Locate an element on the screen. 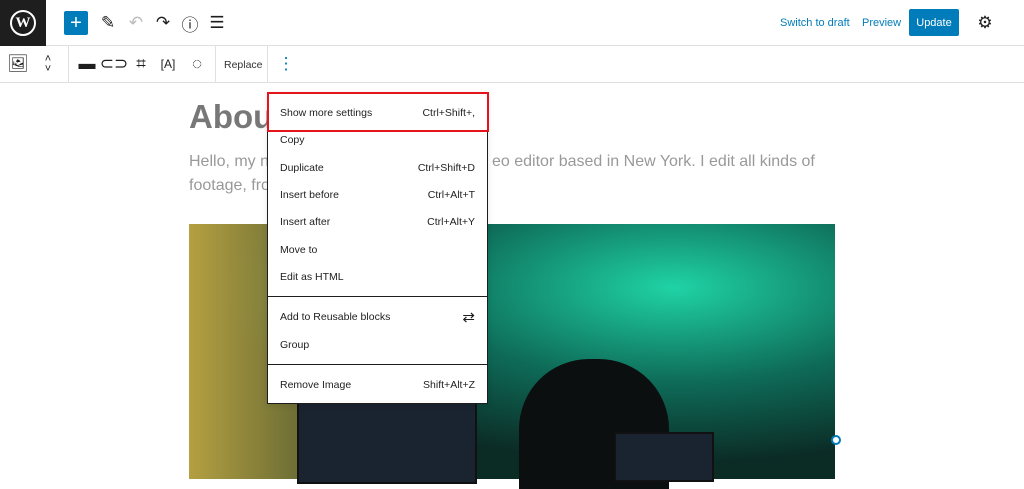  text-overlay-icon: [A] is located at coordinates (168, 64).